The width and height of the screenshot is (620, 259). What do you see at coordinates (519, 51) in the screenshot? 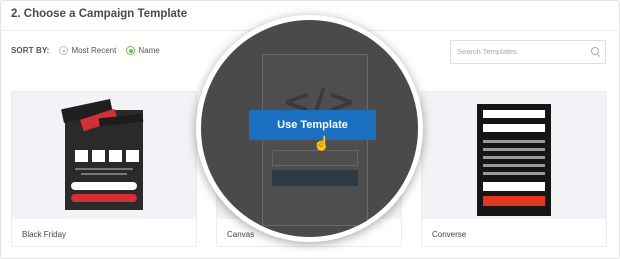
I see `search-input` at bounding box center [519, 51].